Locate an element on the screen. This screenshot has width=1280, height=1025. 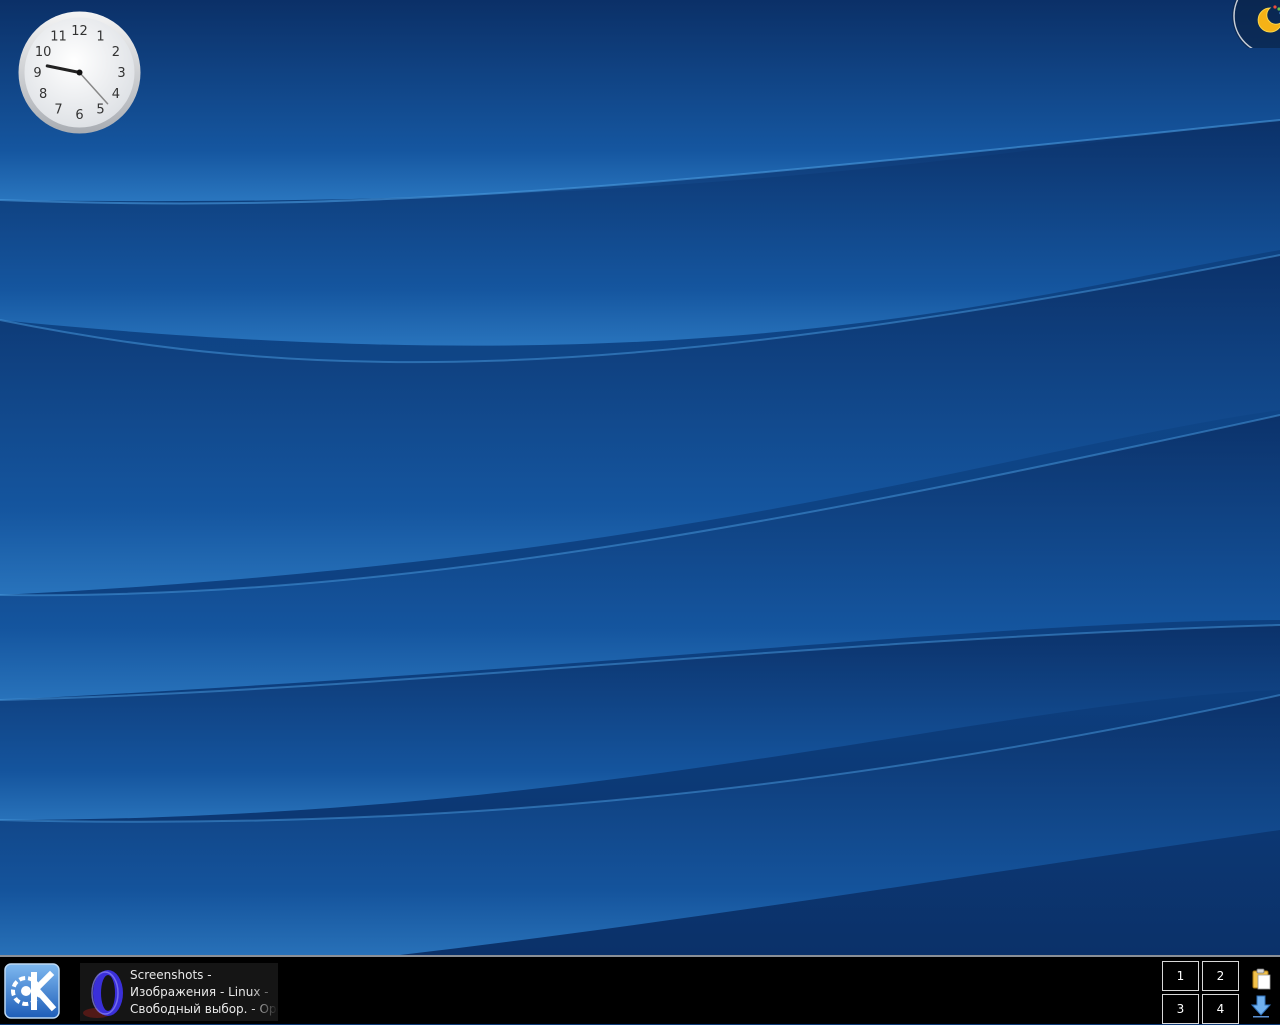
clock-numeral-4: 4 is located at coordinates (116, 94).